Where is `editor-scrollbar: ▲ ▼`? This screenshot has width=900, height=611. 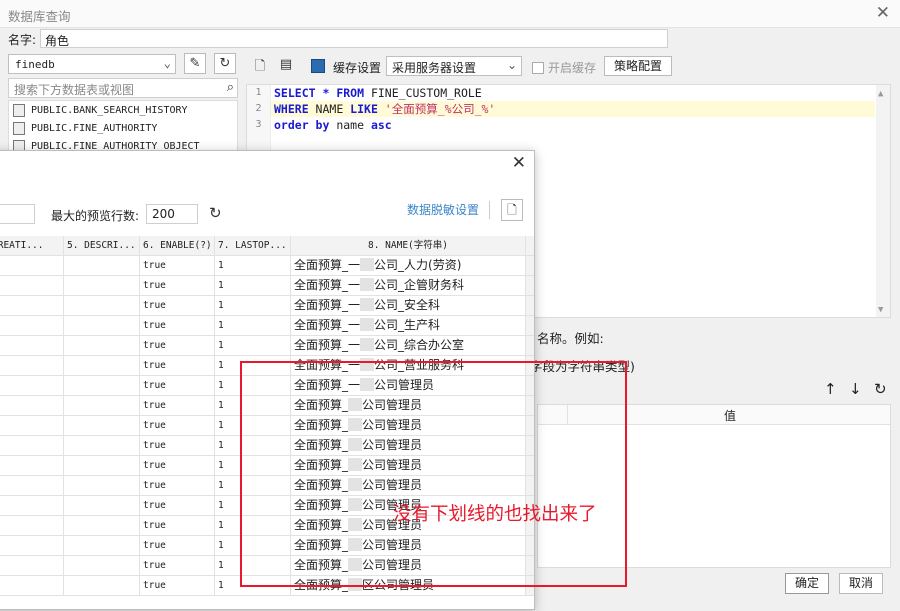
editor-scrollbar: ▲ ▼ is located at coordinates (883, 201).